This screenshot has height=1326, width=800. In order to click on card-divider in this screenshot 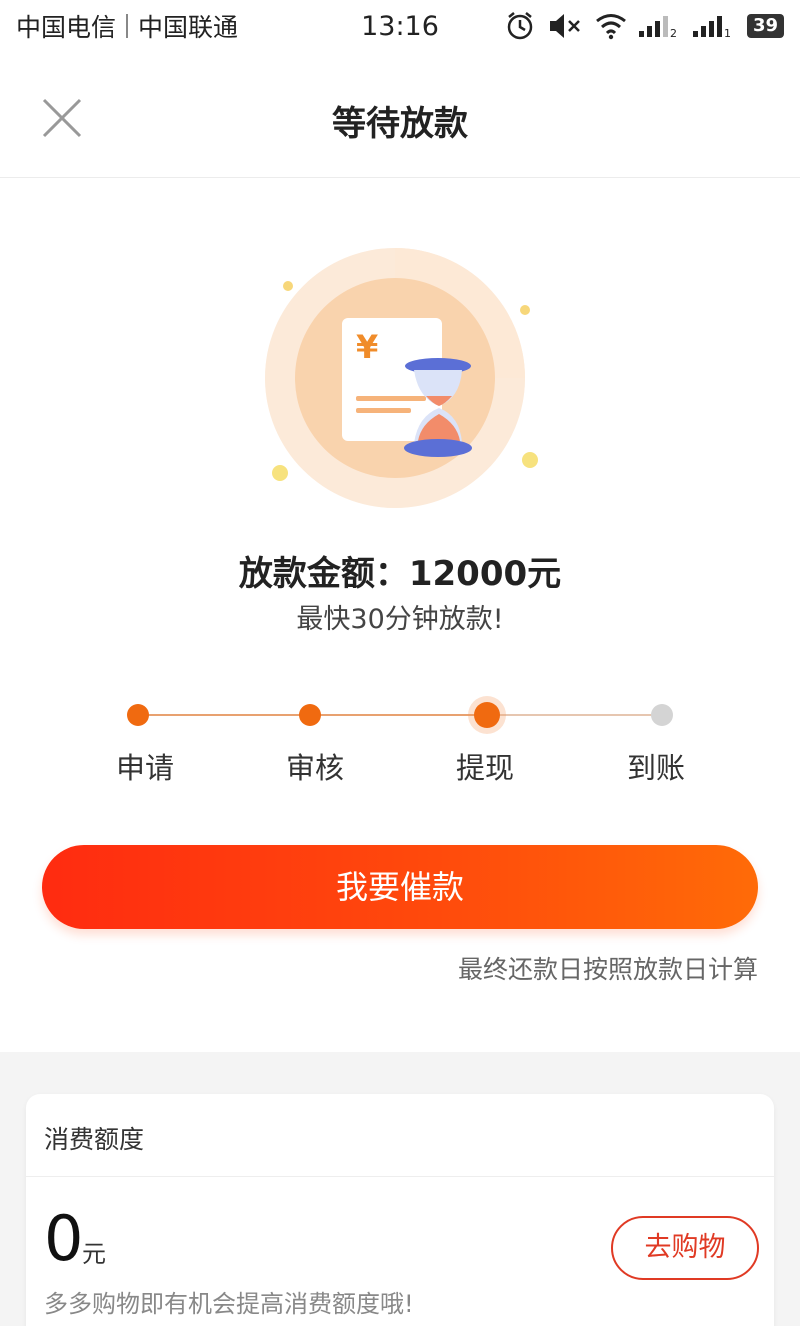, I will do `click(400, 1176)`.